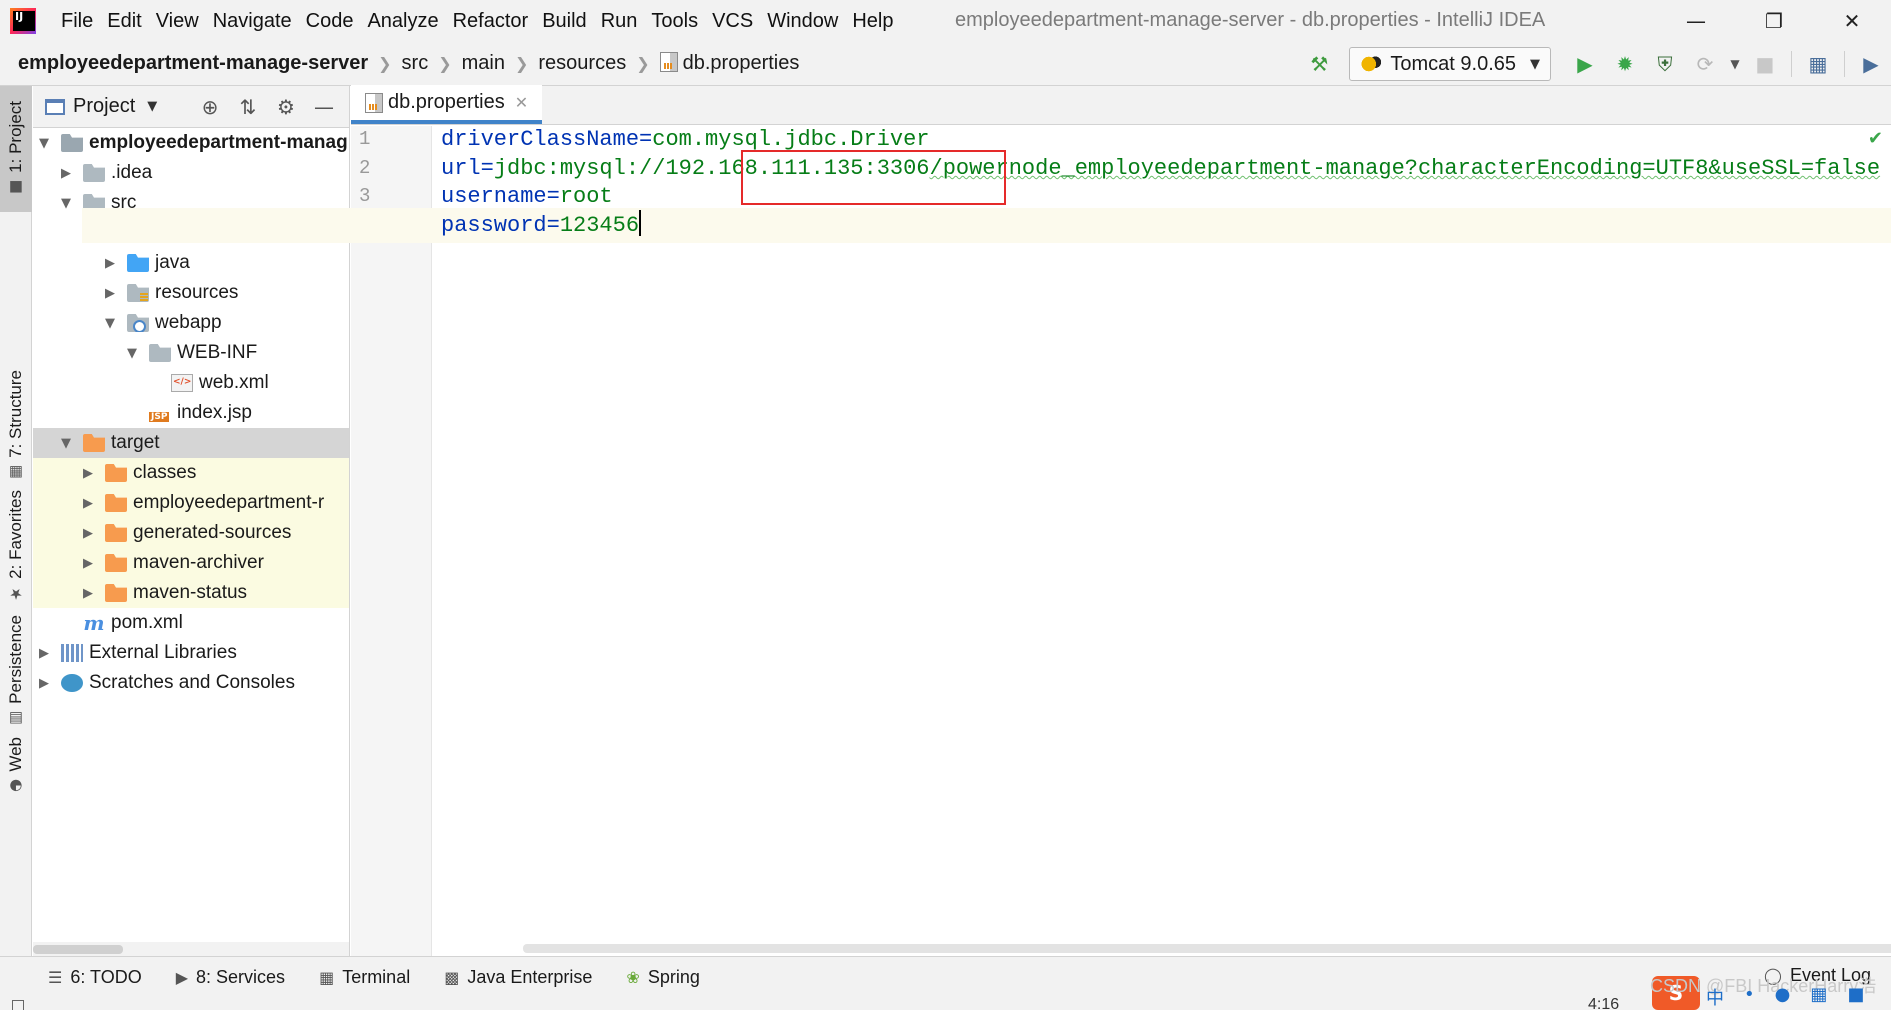 The image size is (1891, 1010). I want to click on menu-build: Build, so click(564, 21).